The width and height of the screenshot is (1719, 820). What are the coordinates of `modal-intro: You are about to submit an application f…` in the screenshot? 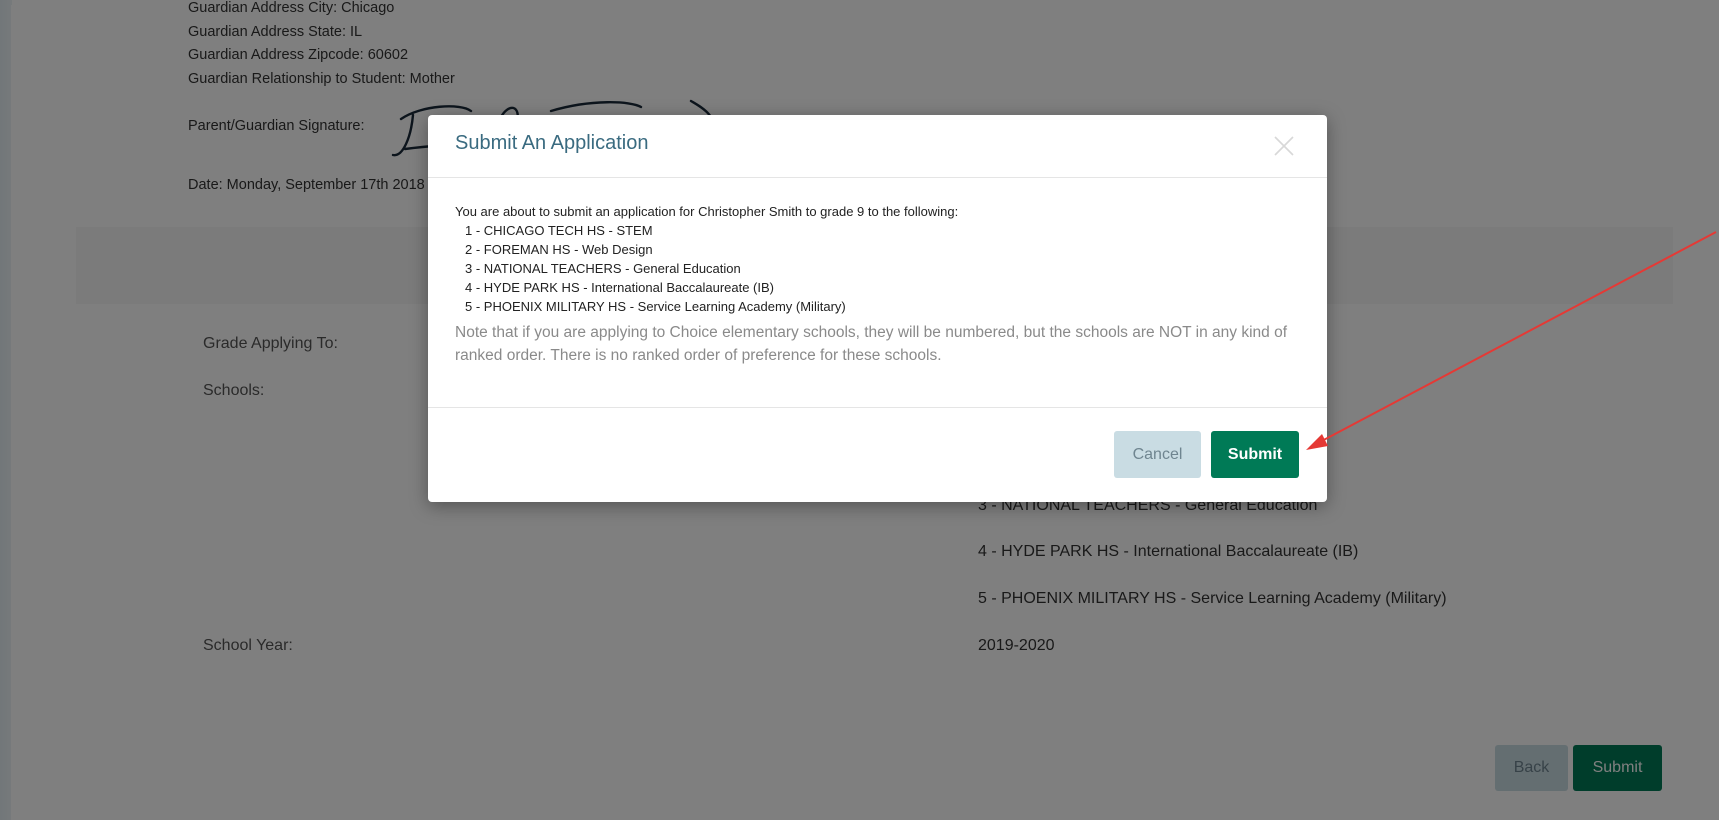 It's located at (707, 211).